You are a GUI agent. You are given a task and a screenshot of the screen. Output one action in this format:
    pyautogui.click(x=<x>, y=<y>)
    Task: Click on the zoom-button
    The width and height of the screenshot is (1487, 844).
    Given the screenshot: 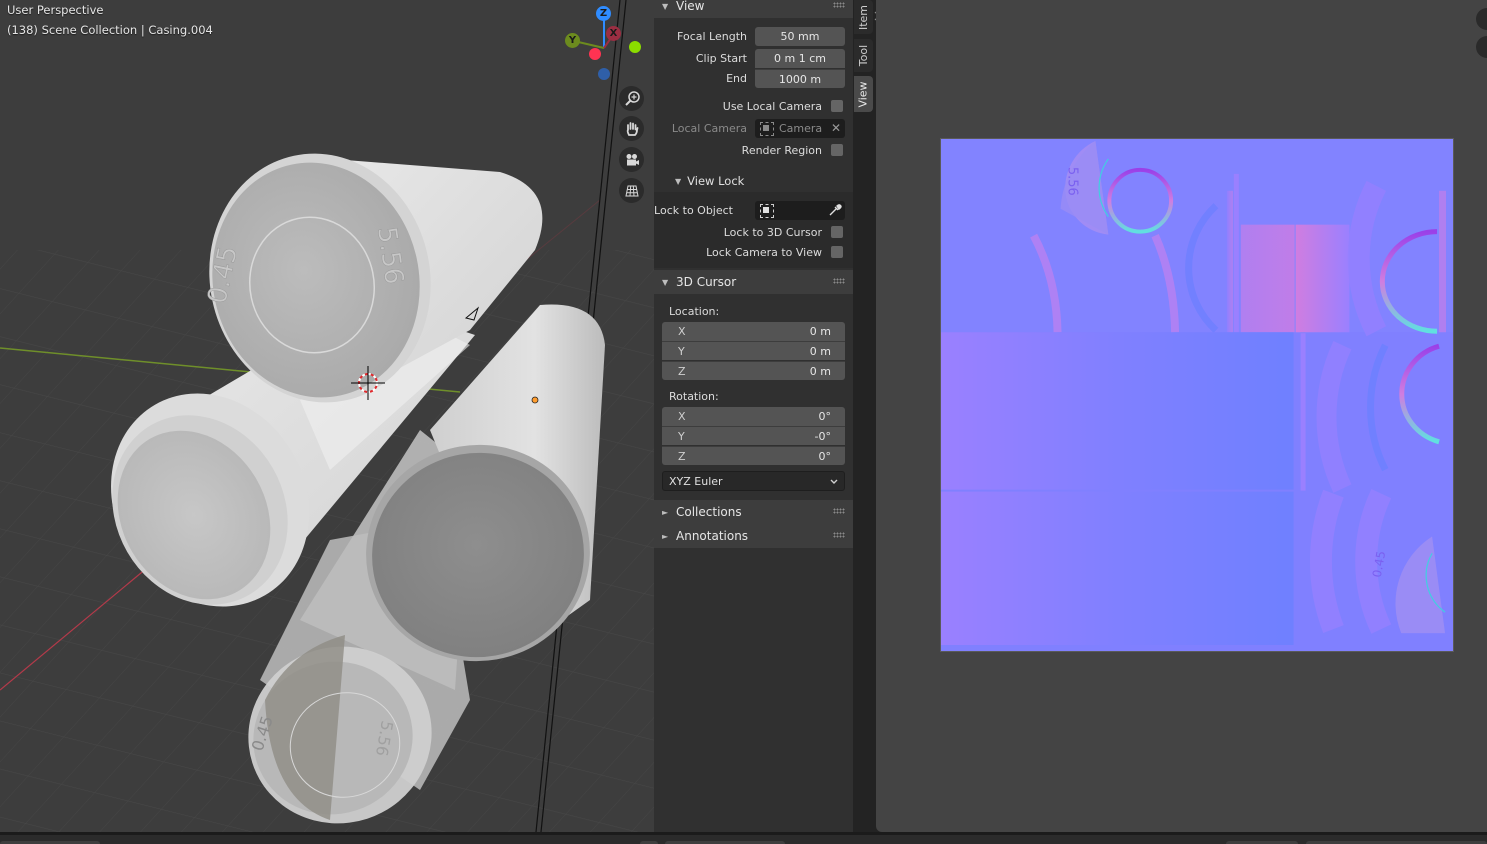 What is the action you would take?
    pyautogui.click(x=631, y=98)
    